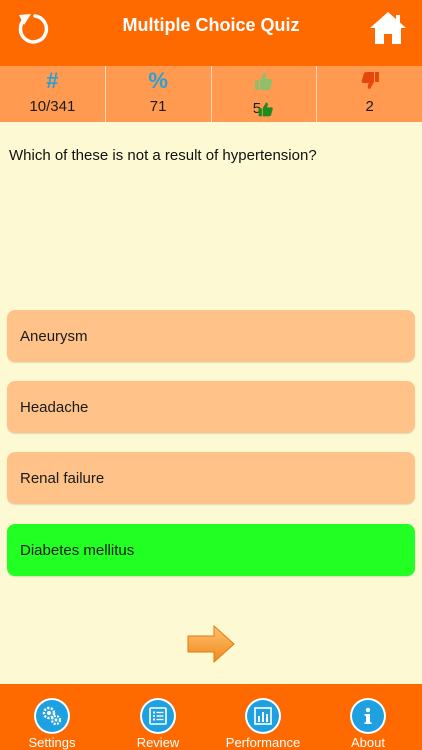 The image size is (422, 750). Describe the element at coordinates (211, 644) in the screenshot. I see `next-arrow-icon` at that location.